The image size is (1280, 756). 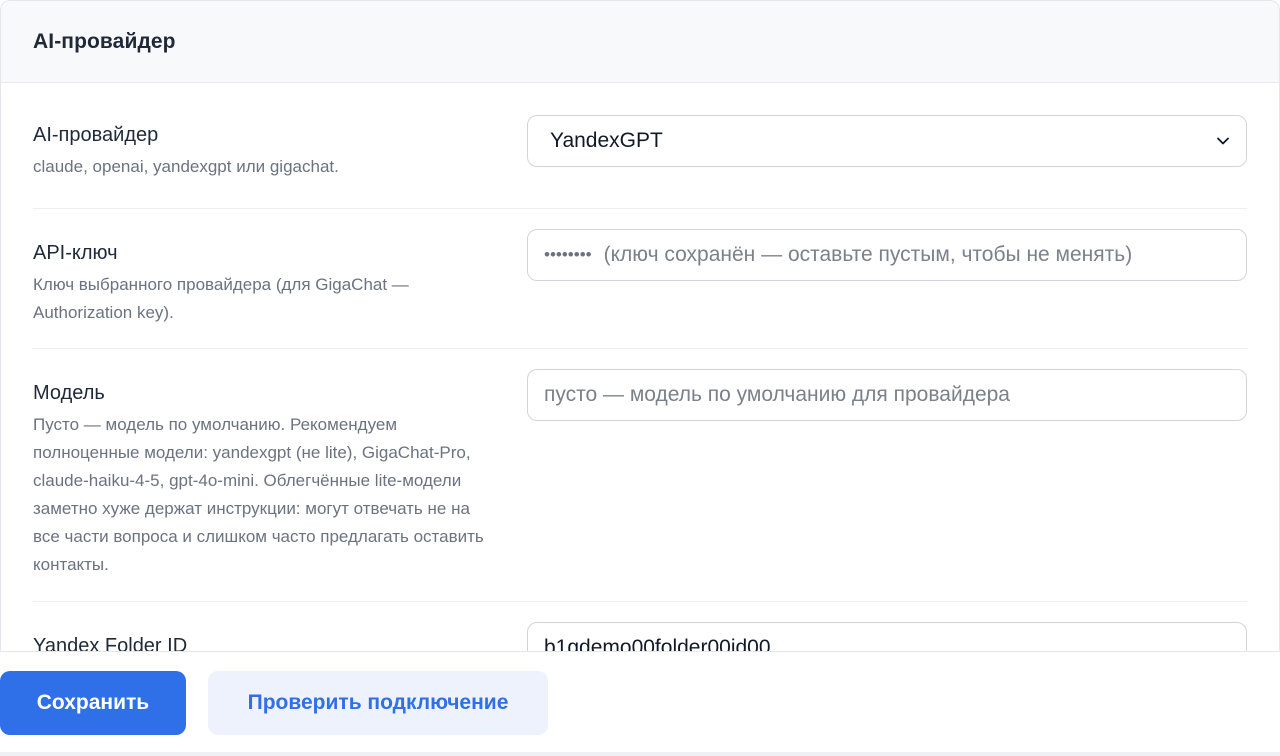 I want to click on provider-hint: claude, openai, yandexgpt или gigachat., so click(x=186, y=166).